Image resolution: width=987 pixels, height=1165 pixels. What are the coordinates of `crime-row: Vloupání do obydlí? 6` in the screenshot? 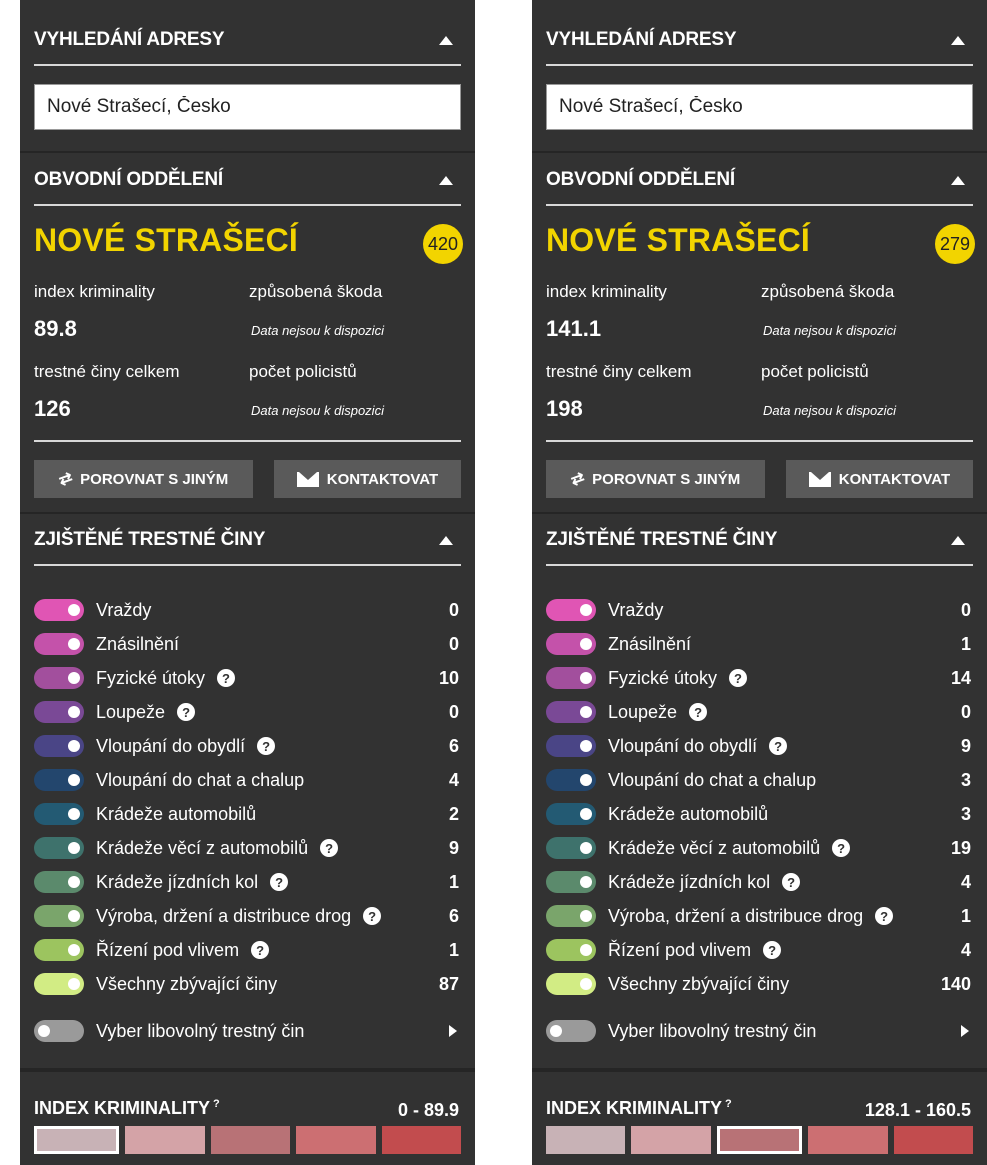 It's located at (247, 746).